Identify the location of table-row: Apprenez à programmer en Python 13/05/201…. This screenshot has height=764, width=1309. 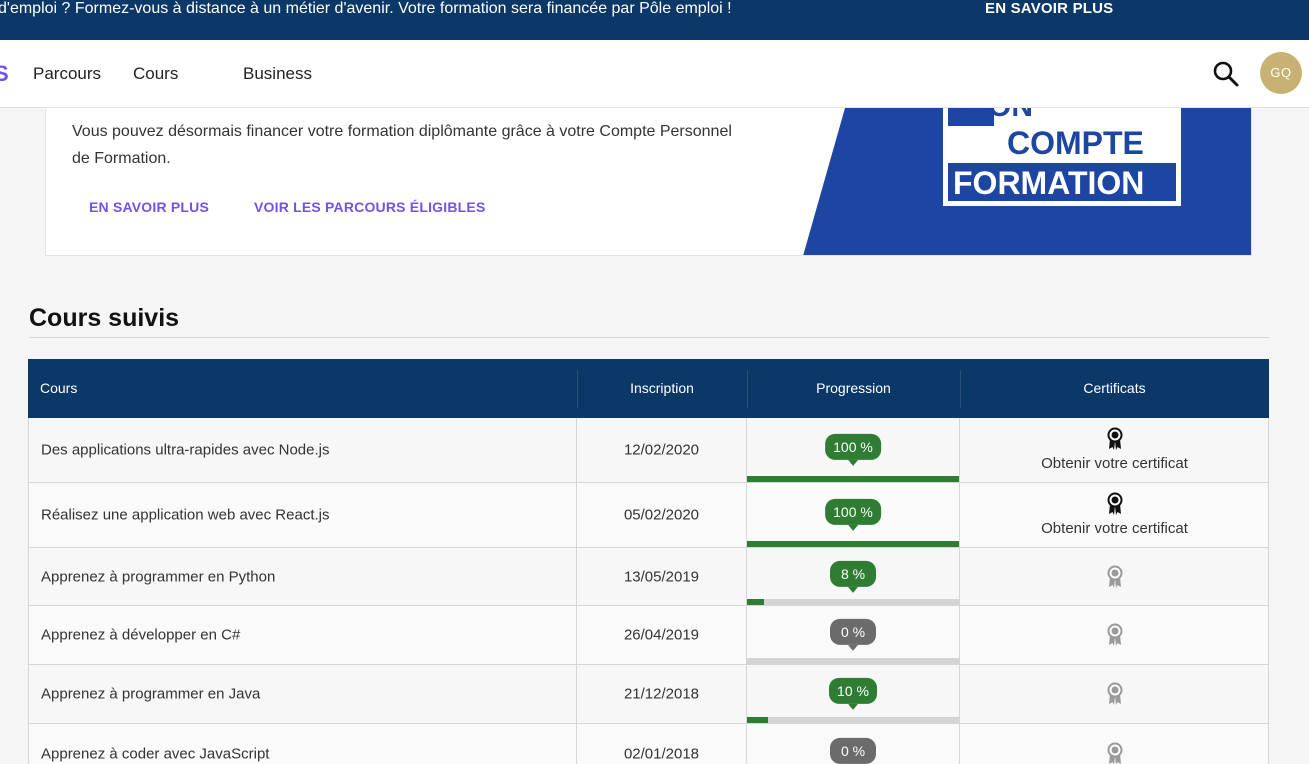
(648, 577).